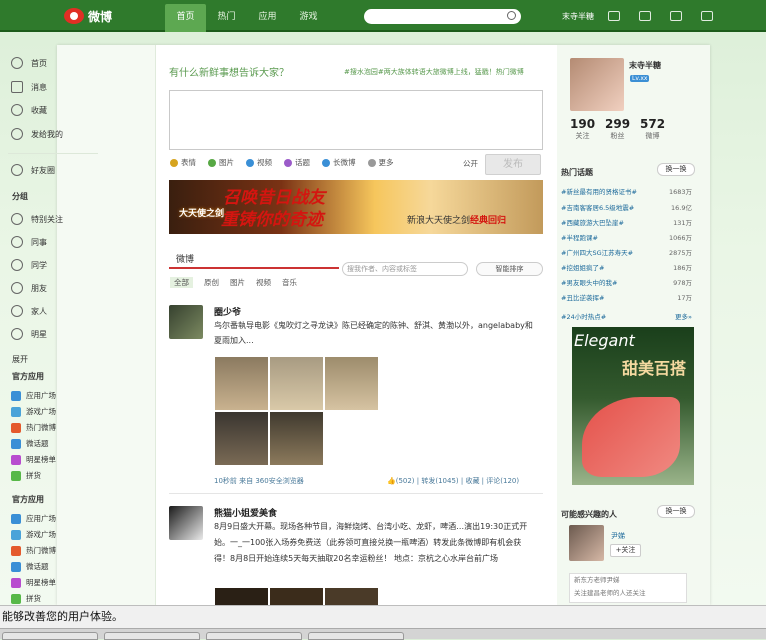 This screenshot has width=766, height=640. I want to click on subtab-original: 原创, so click(211, 282).